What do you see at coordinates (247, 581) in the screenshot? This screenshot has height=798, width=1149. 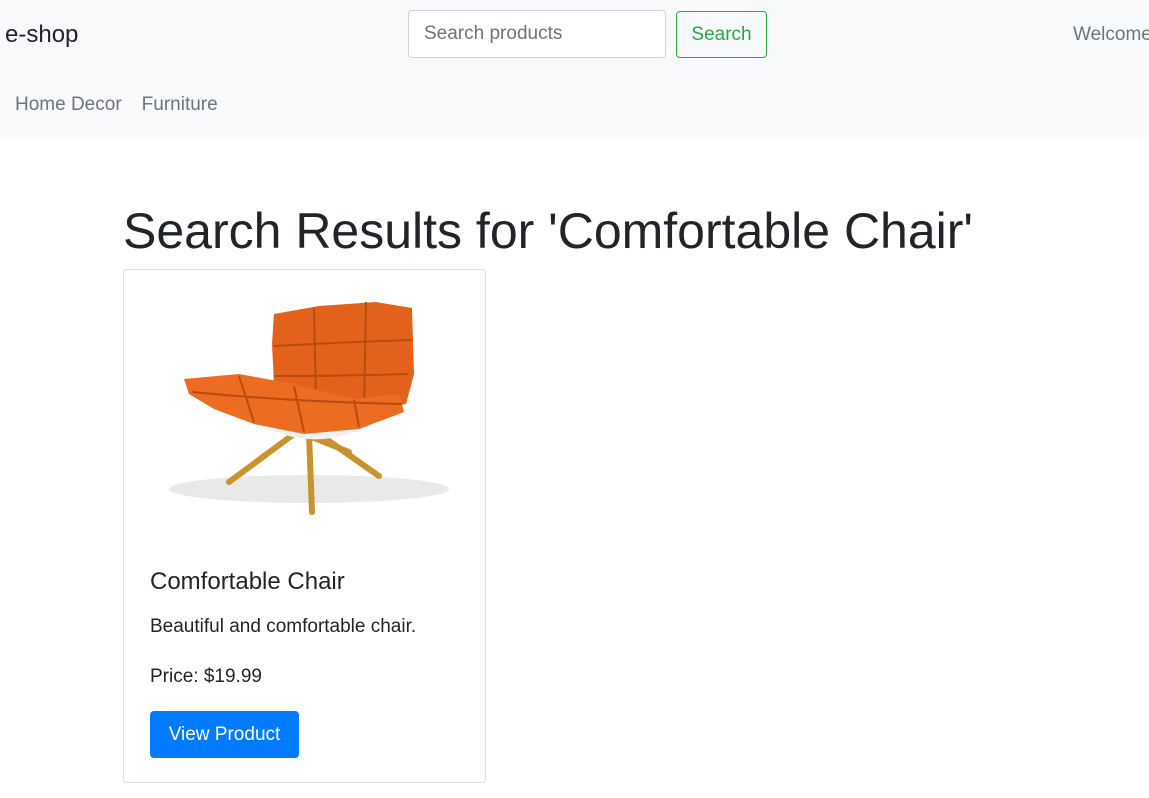 I see `product-name: Comfortable Chair` at bounding box center [247, 581].